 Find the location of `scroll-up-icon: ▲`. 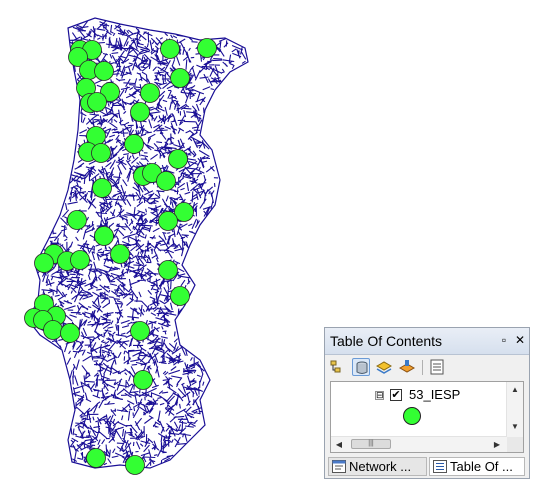

scroll-up-icon: ▲ is located at coordinates (515, 389).